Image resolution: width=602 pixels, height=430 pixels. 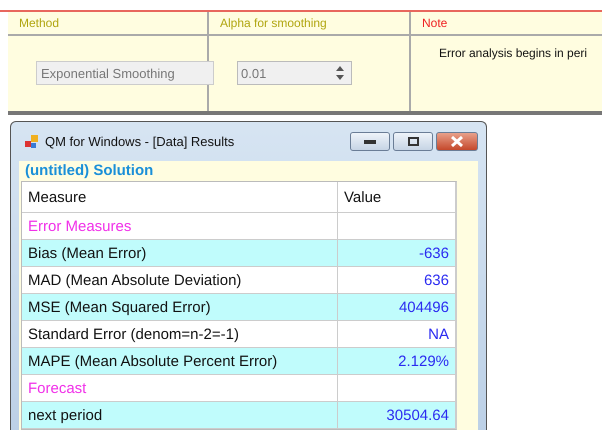 What do you see at coordinates (180, 280) in the screenshot?
I see `table-cell: MAD (Mean Absolute Deviation)` at bounding box center [180, 280].